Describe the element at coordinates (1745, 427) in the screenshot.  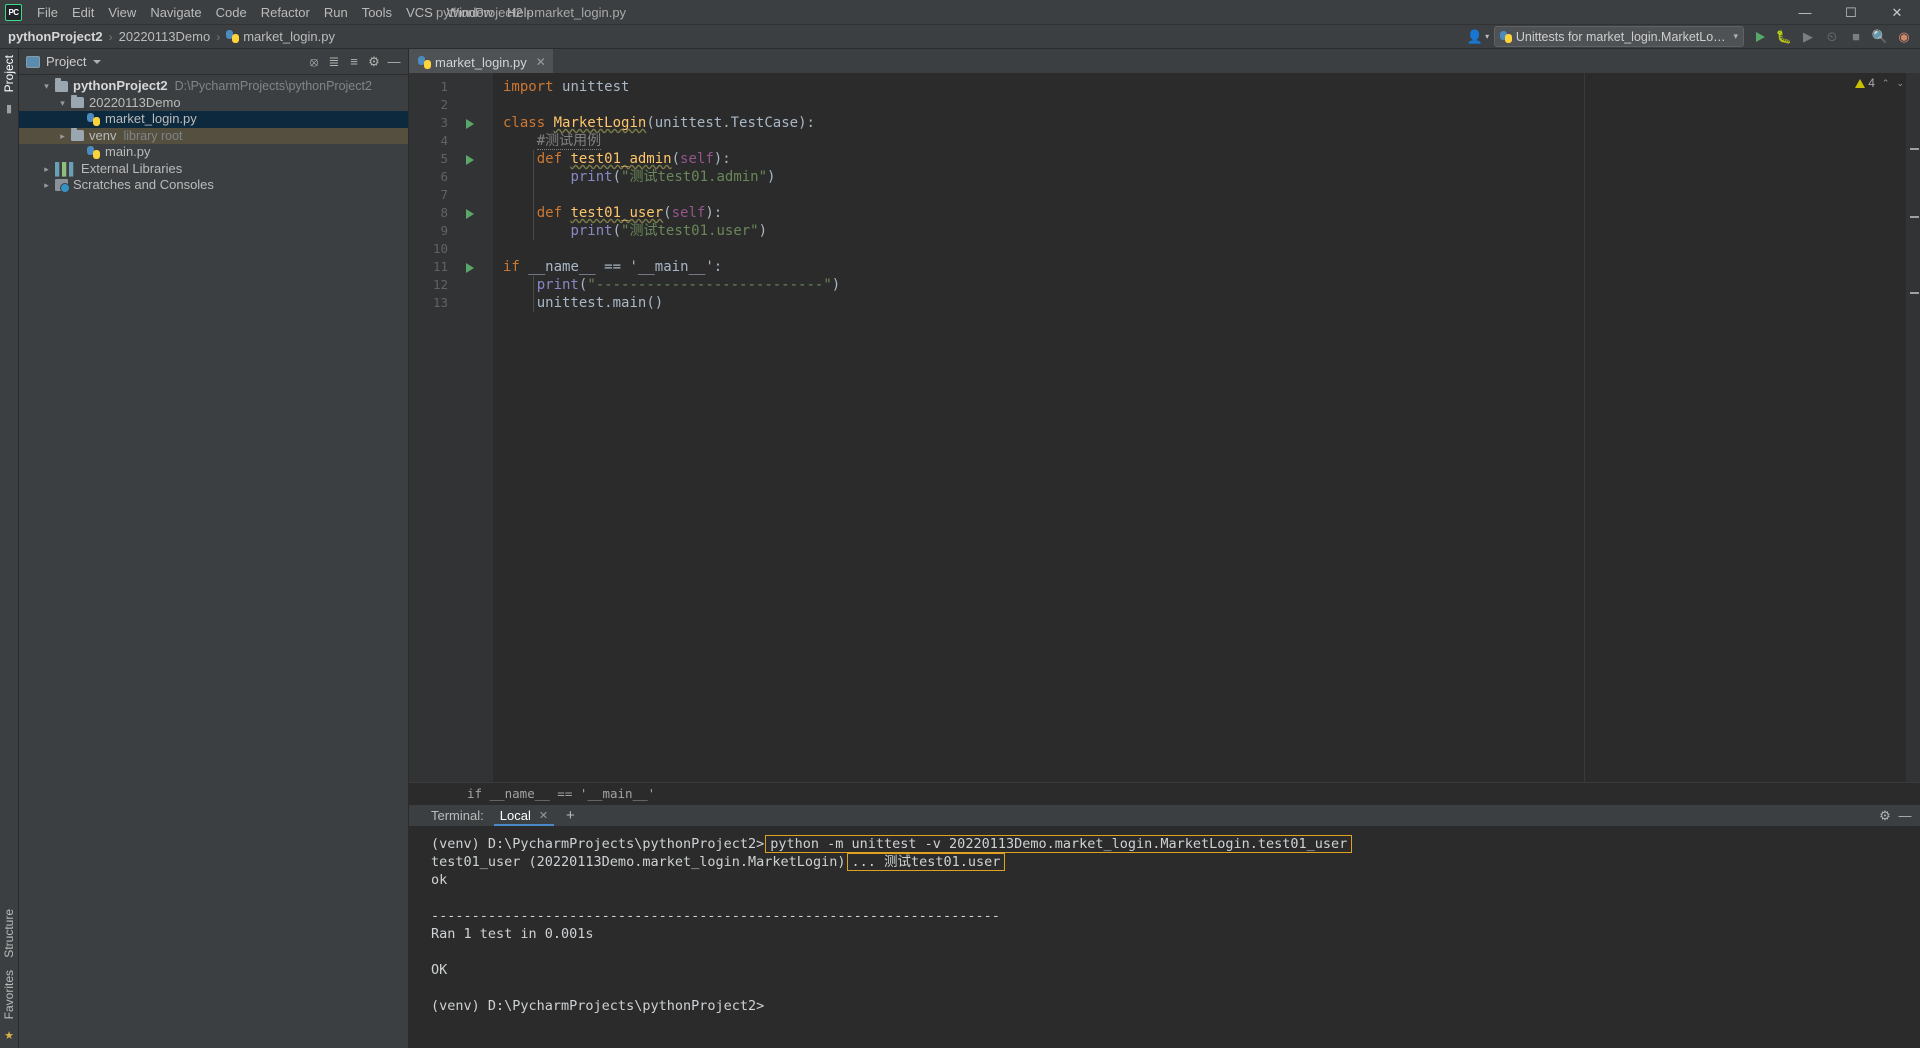
I see `editor-right-pane` at that location.